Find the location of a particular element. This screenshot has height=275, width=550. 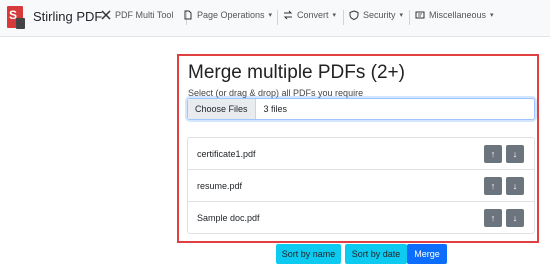

nav-pdf-multi-tool: PDF Multi Tool is located at coordinates (137, 15).